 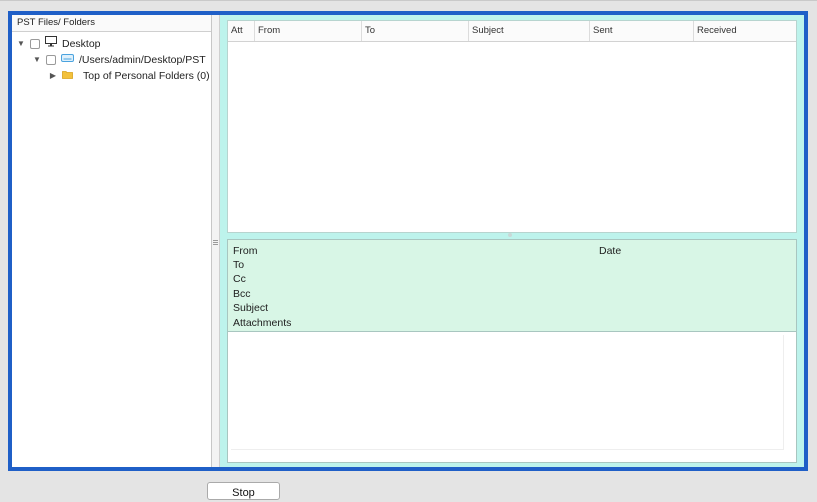 I want to click on column-header-to: To, so click(x=415, y=31).